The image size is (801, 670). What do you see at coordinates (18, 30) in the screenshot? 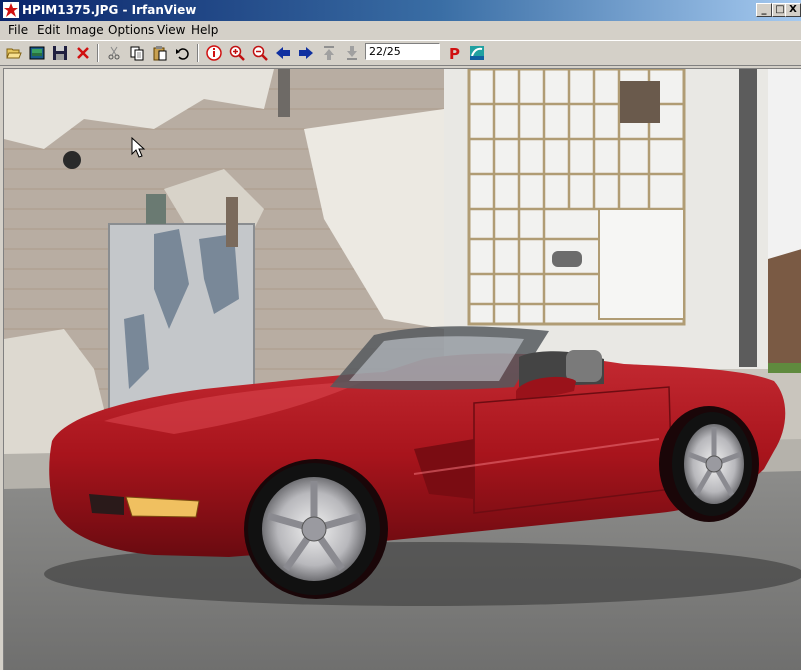
I see `menu-file: File` at bounding box center [18, 30].